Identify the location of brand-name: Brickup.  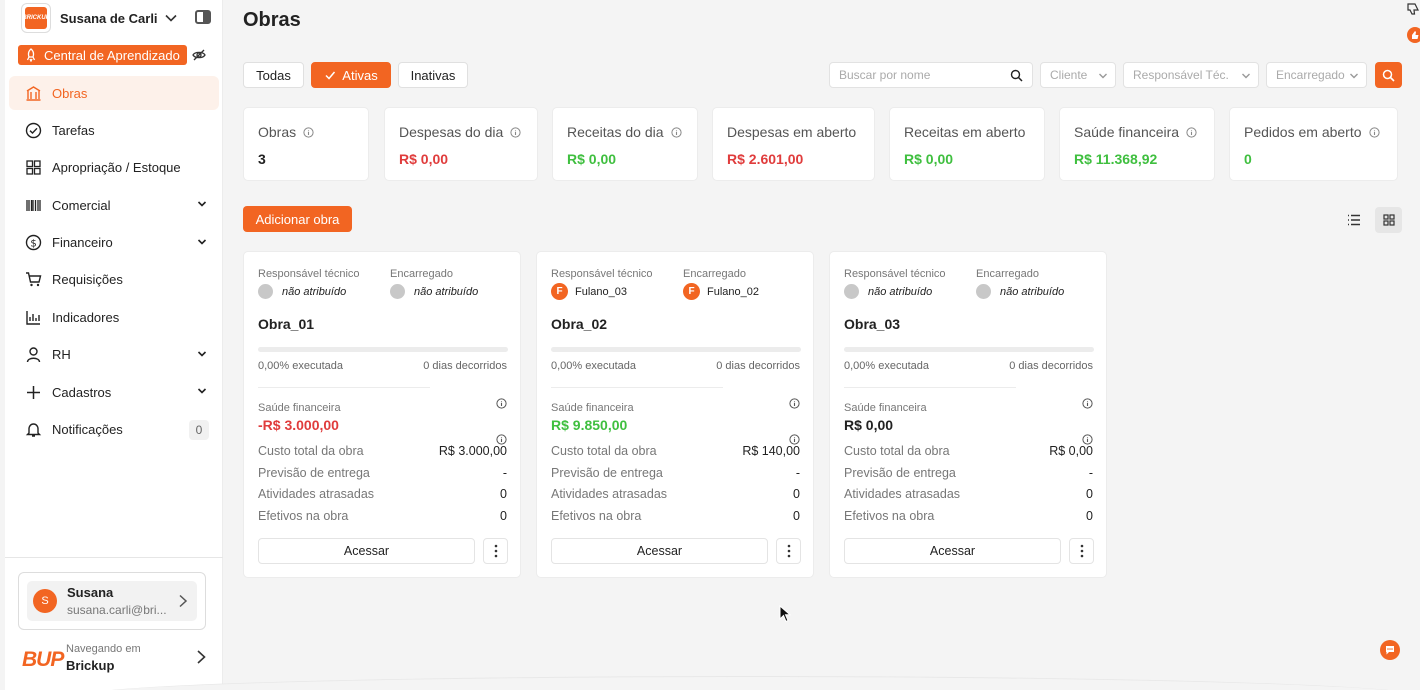
(90, 665).